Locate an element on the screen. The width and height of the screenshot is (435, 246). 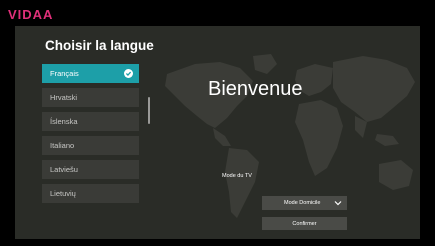
confirm-button: Confirmer is located at coordinates (304, 223).